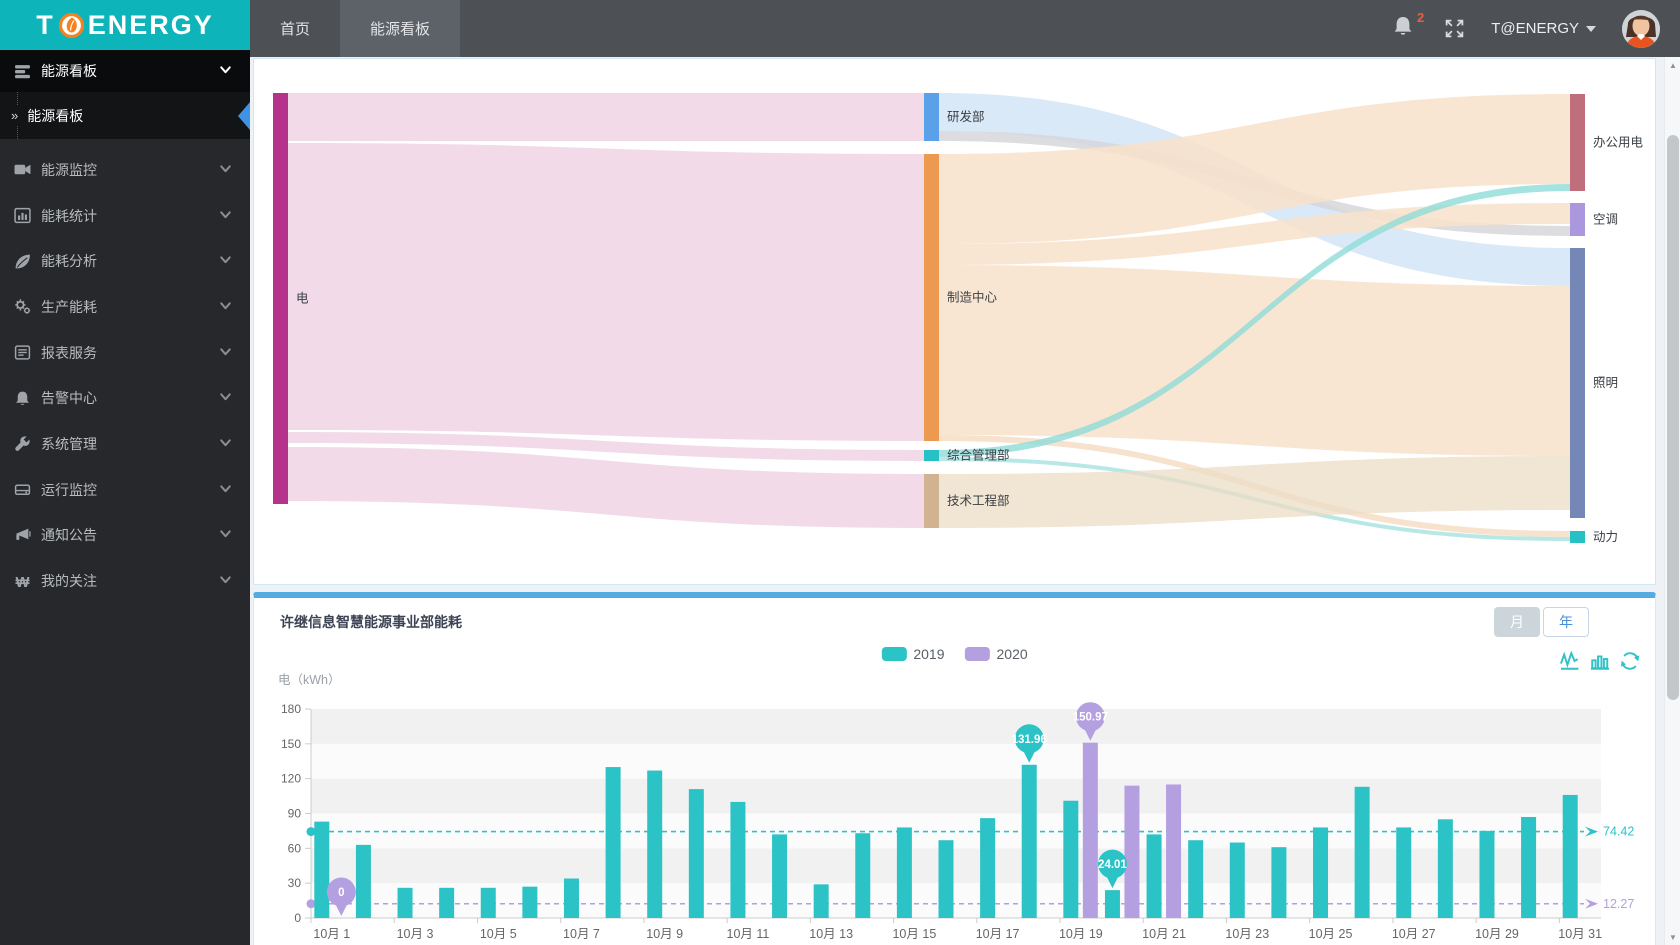  What do you see at coordinates (1605, 537) in the screenshot?
I see `sankey-node-label-dongli: 动力` at bounding box center [1605, 537].